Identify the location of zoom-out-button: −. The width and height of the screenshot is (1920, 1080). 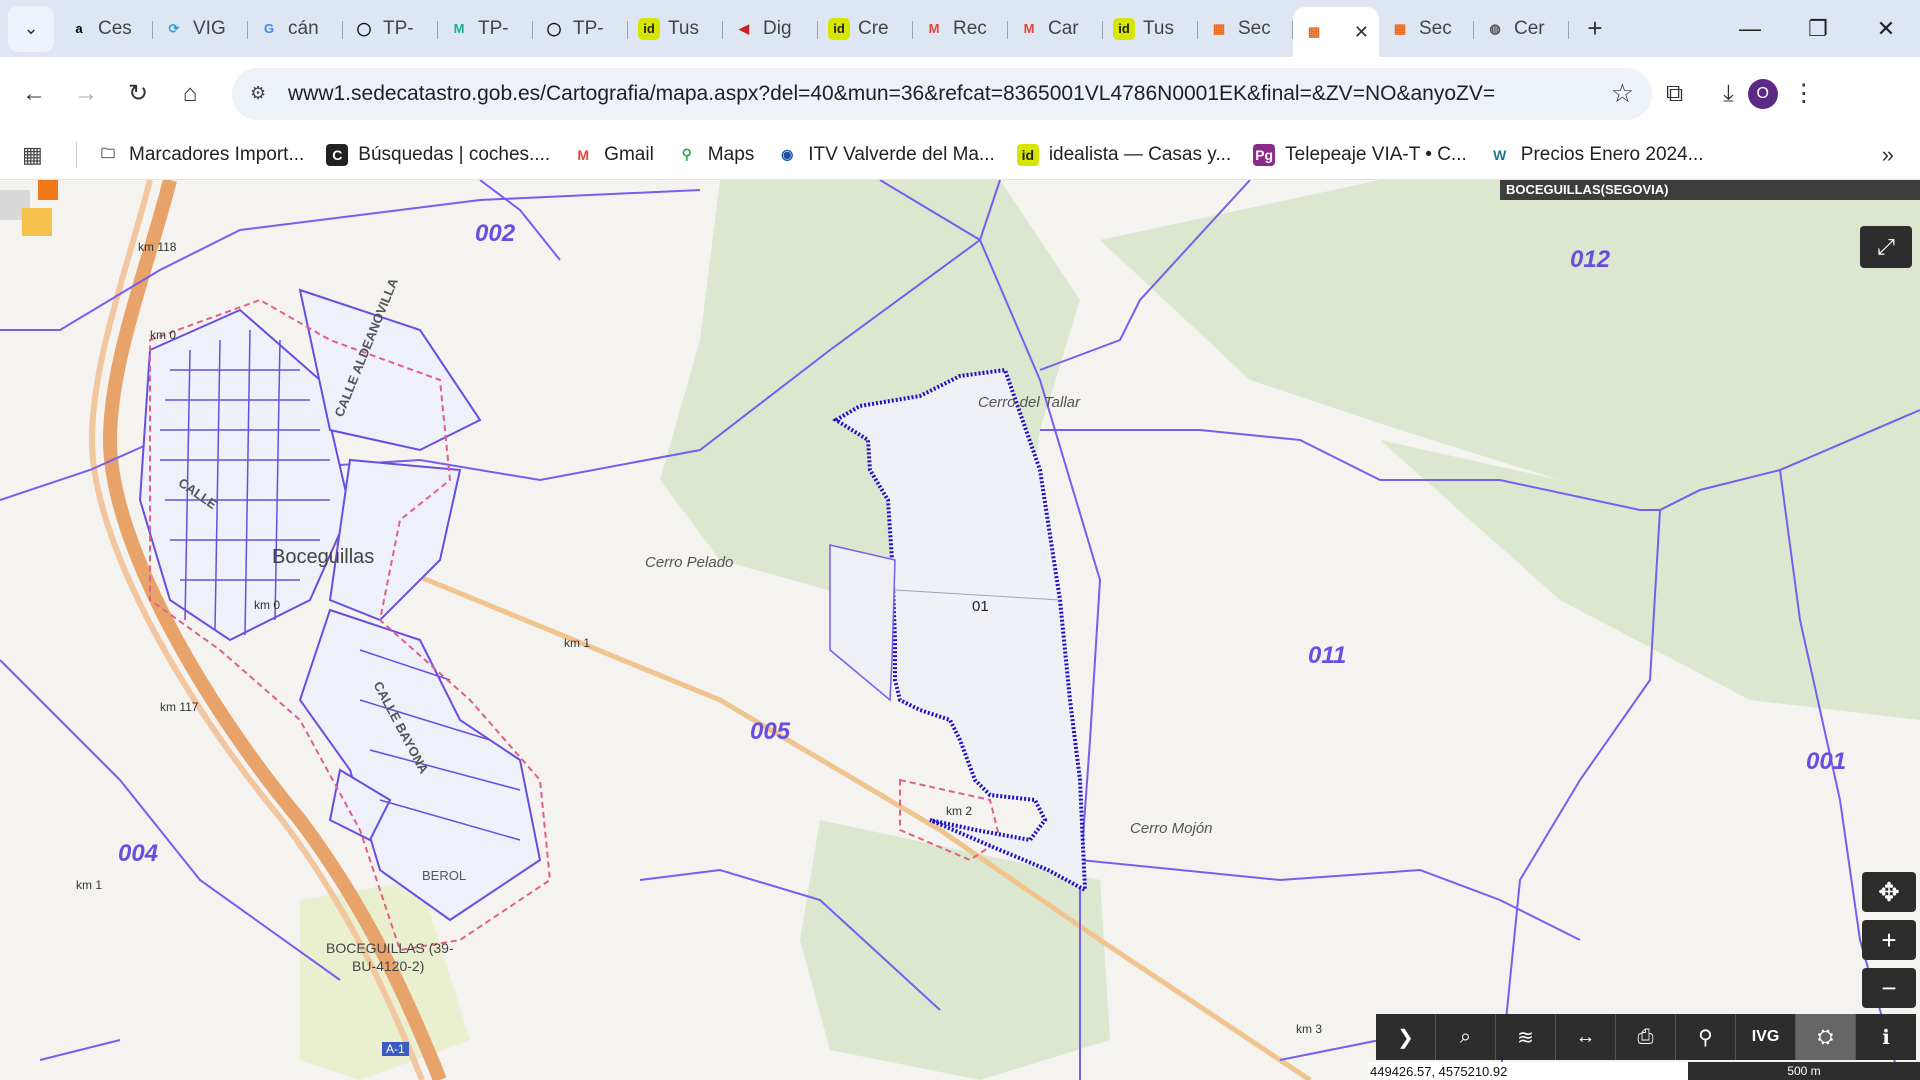
(1889, 988).